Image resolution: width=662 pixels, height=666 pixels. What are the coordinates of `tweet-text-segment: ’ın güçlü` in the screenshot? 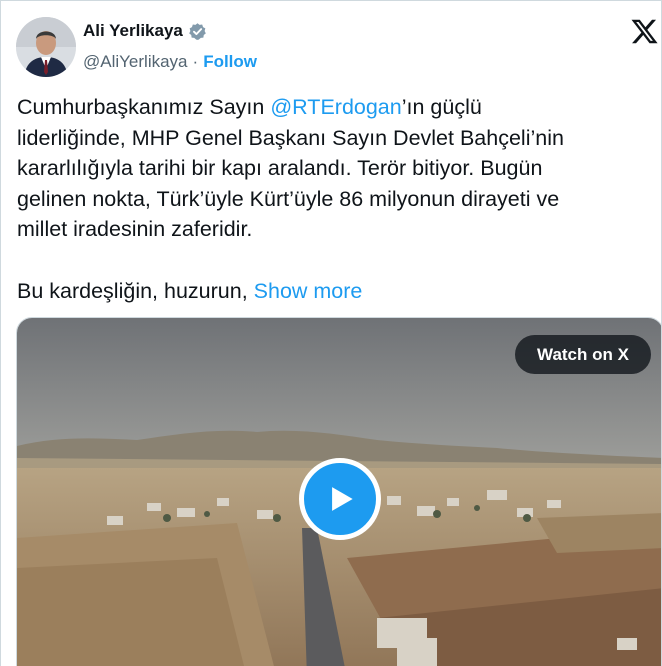 It's located at (441, 107).